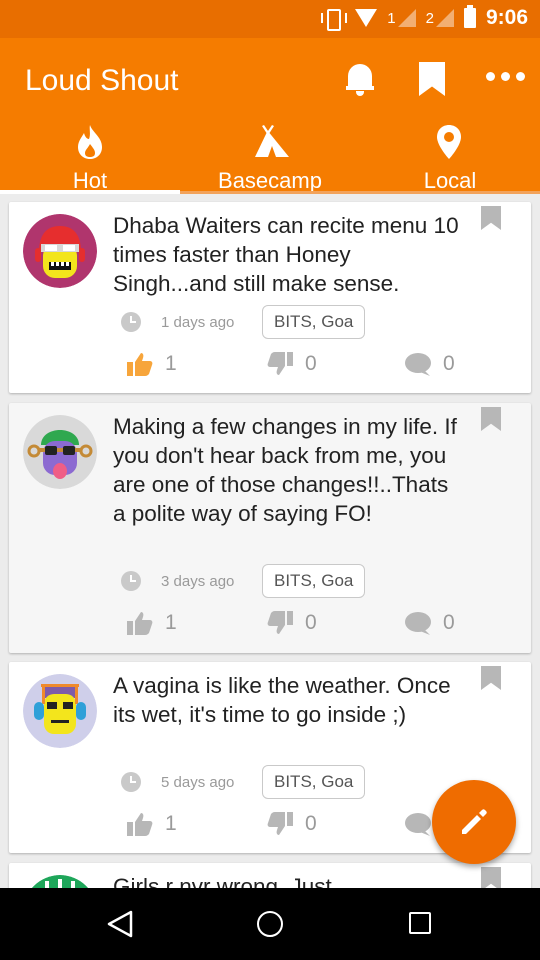  Describe the element at coordinates (449, 142) in the screenshot. I see `location-pin-icon` at that location.